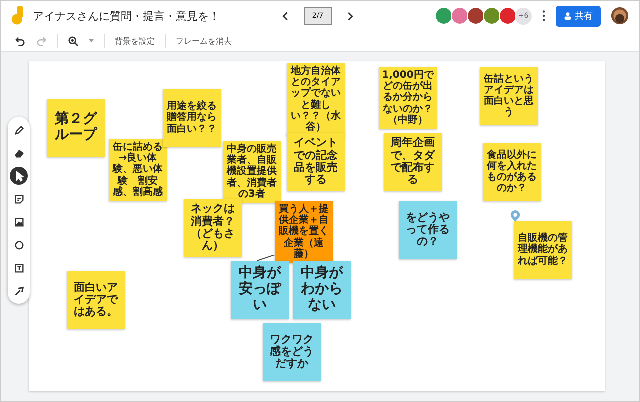 The image size is (640, 402). I want to click on sticky-note: 缶に詰める →良い体験、悪い体験 割安感、割高感, so click(138, 170).